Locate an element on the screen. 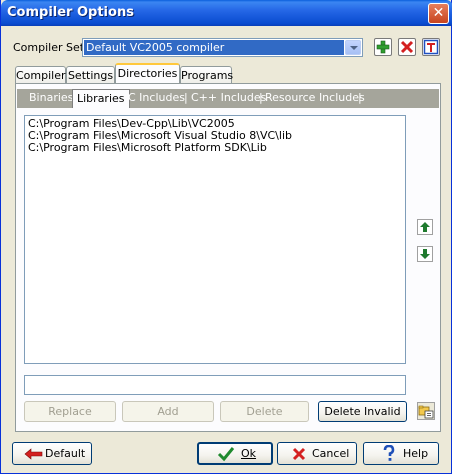  close-icon: ✕ is located at coordinates (438, 13).